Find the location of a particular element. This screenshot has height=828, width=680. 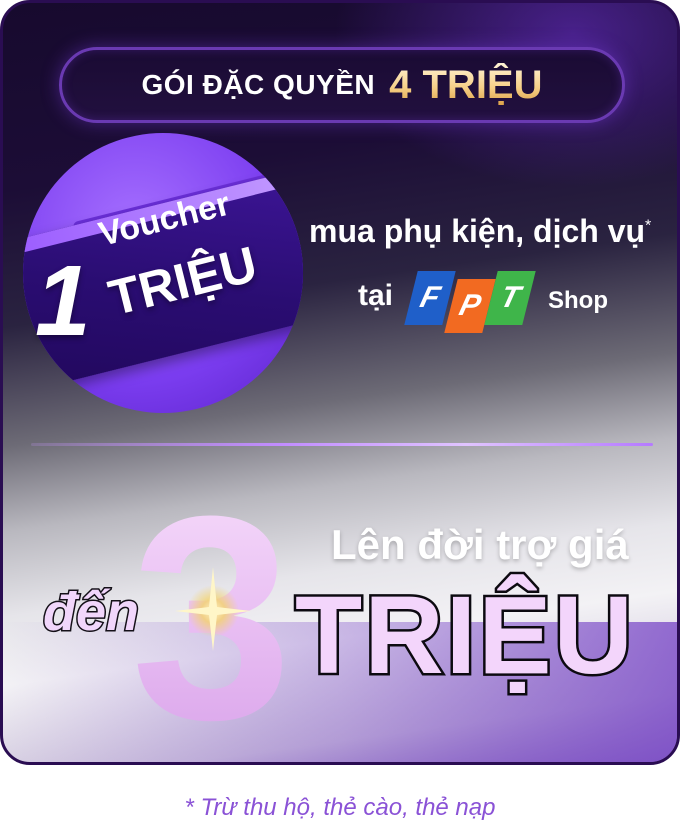

upgrade-text: Lên đời trợ giá is located at coordinates (480, 544).